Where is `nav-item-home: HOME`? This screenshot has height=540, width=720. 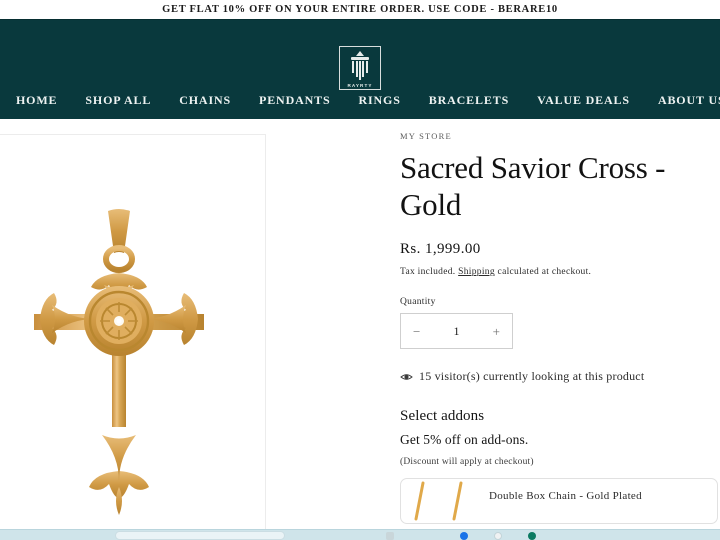 nav-item-home: HOME is located at coordinates (42, 100).